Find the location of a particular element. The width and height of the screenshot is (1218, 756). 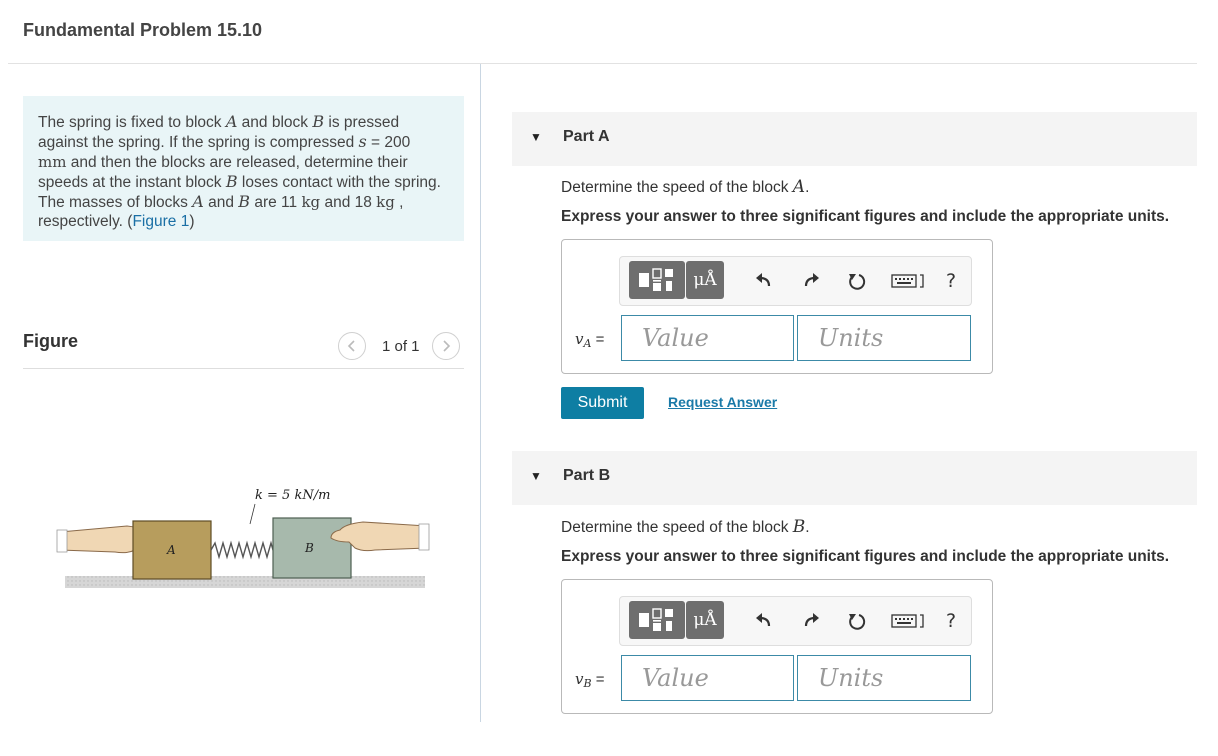

figure-pager: 1 of 1 is located at coordinates (399, 346).